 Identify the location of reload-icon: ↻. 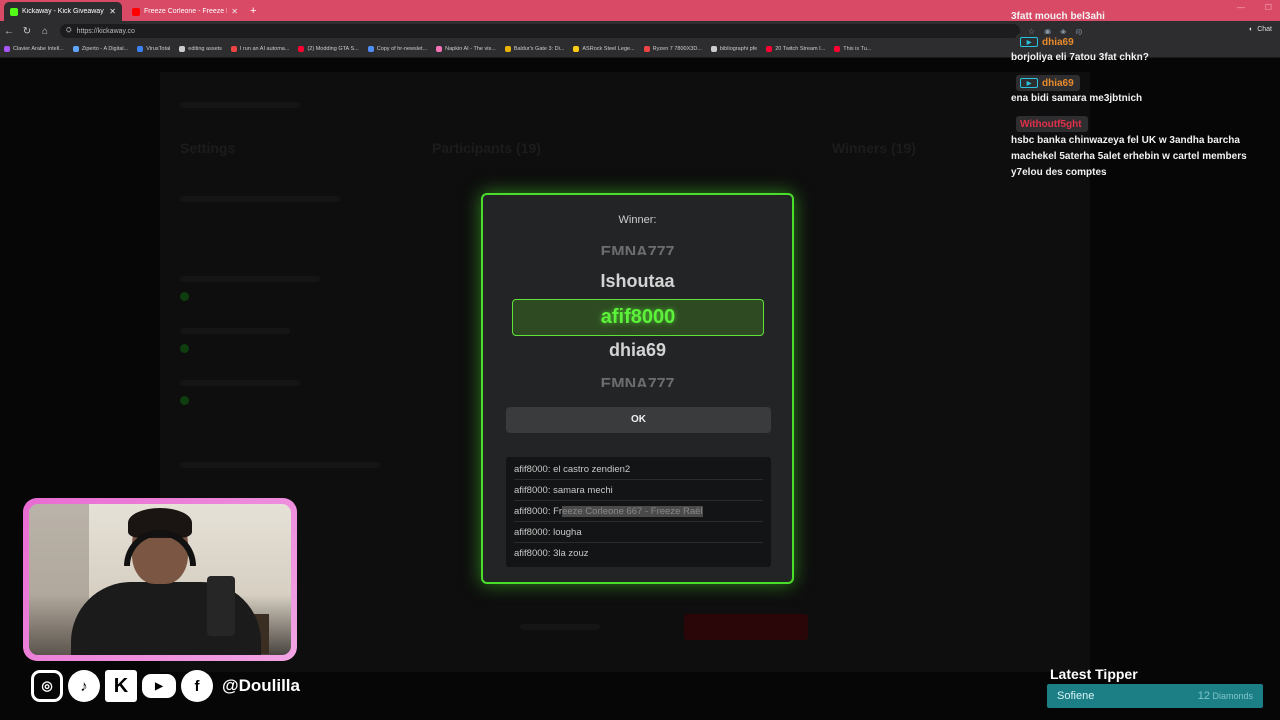
(27, 31).